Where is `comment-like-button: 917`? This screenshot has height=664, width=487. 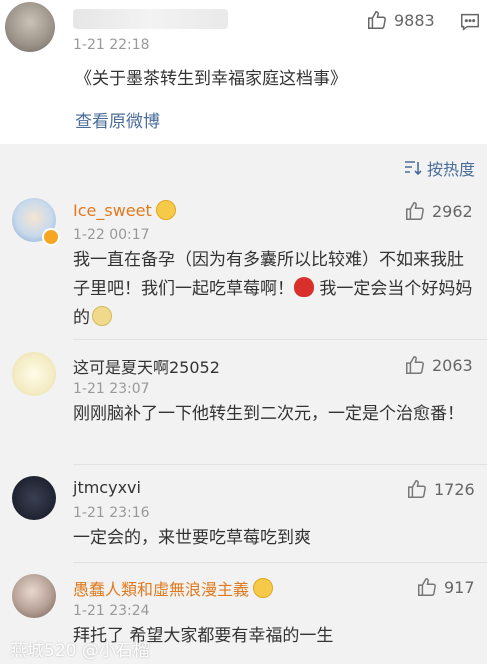 comment-like-button: 917 is located at coordinates (445, 587).